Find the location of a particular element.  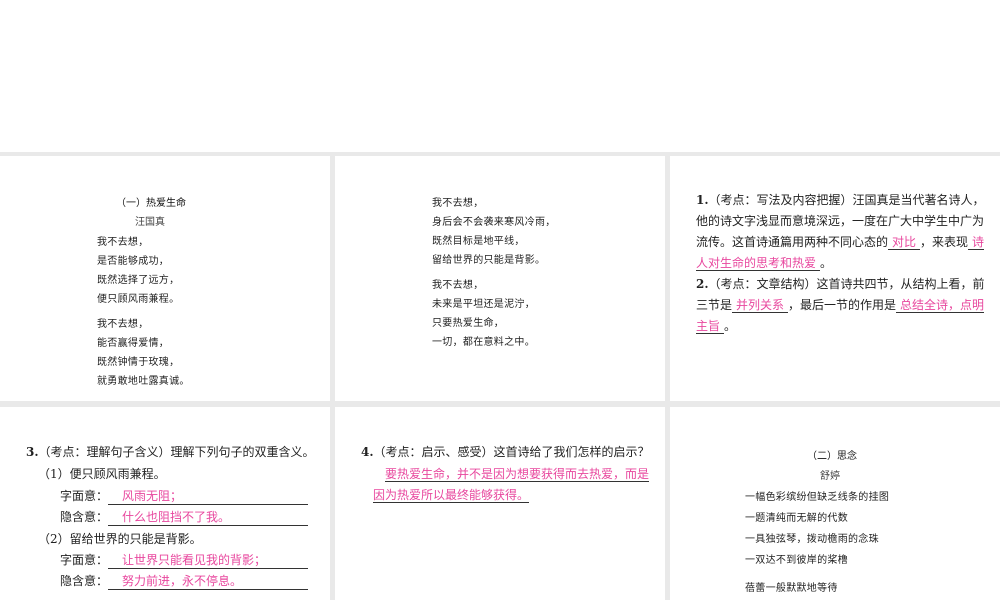

poem2-author: 舒婷 is located at coordinates (830, 476).